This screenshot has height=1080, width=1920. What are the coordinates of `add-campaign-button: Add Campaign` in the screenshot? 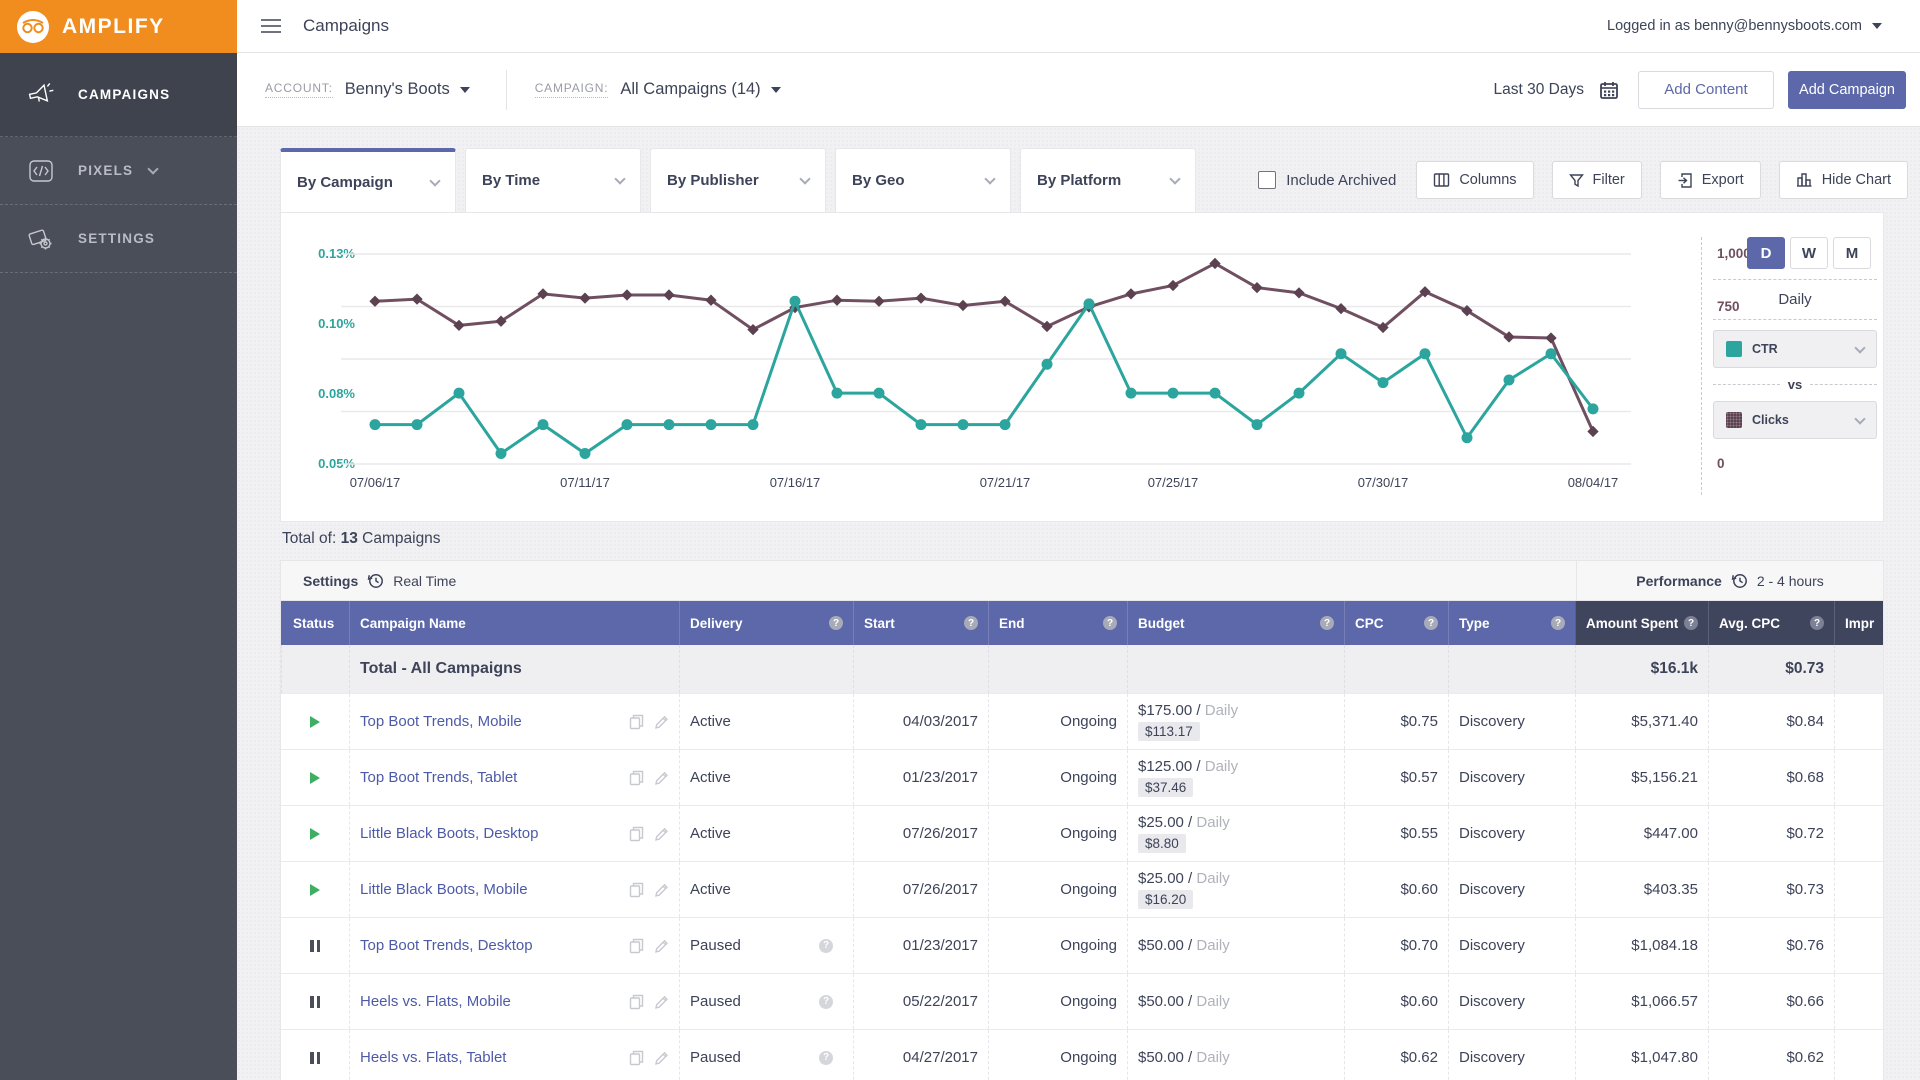 It's located at (1847, 89).